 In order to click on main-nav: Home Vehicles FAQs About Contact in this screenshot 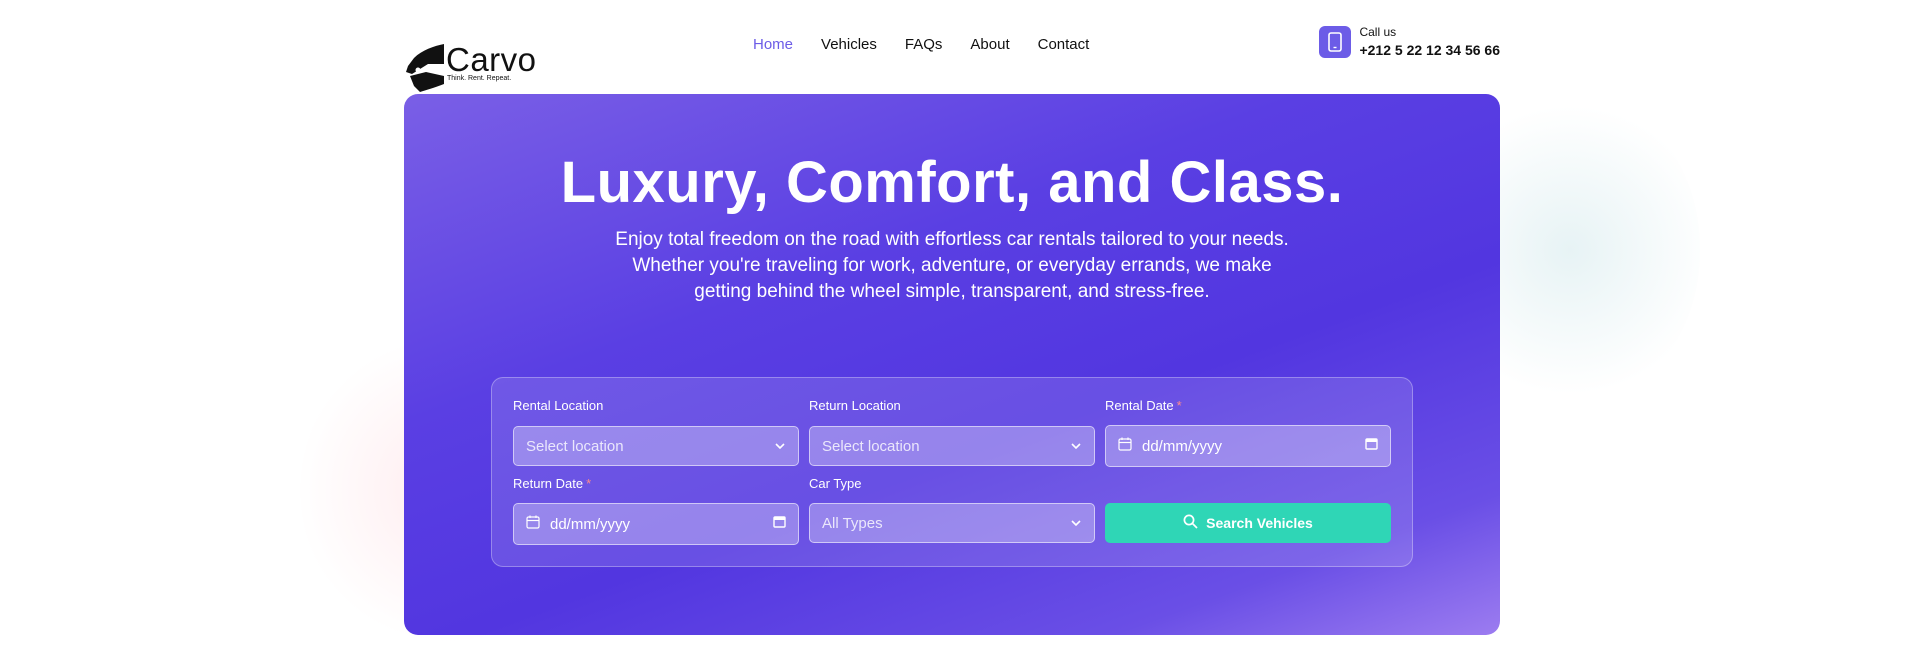, I will do `click(935, 44)`.